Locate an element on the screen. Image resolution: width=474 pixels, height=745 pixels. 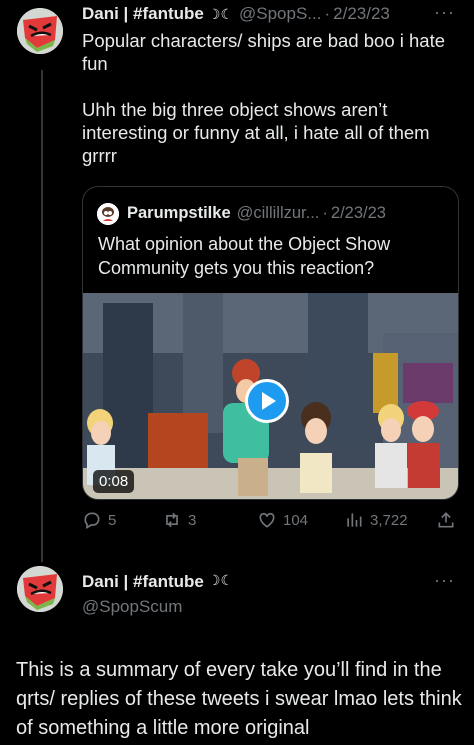
view-count: 3,722 is located at coordinates (389, 520).